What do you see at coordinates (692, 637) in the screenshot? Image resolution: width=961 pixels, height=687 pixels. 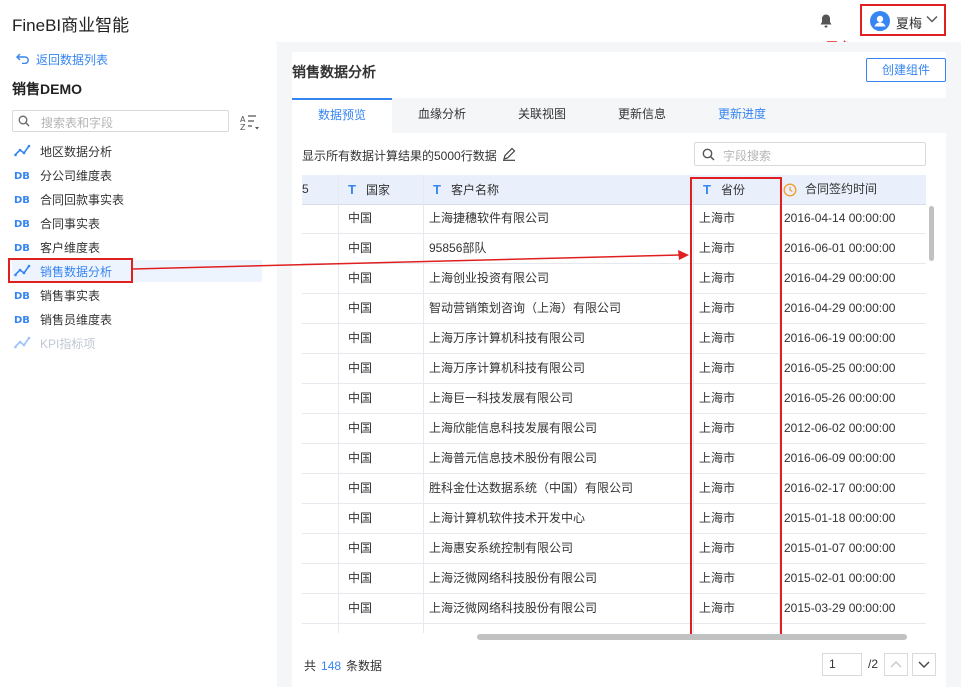 I see `horizontal-scrollbar` at bounding box center [692, 637].